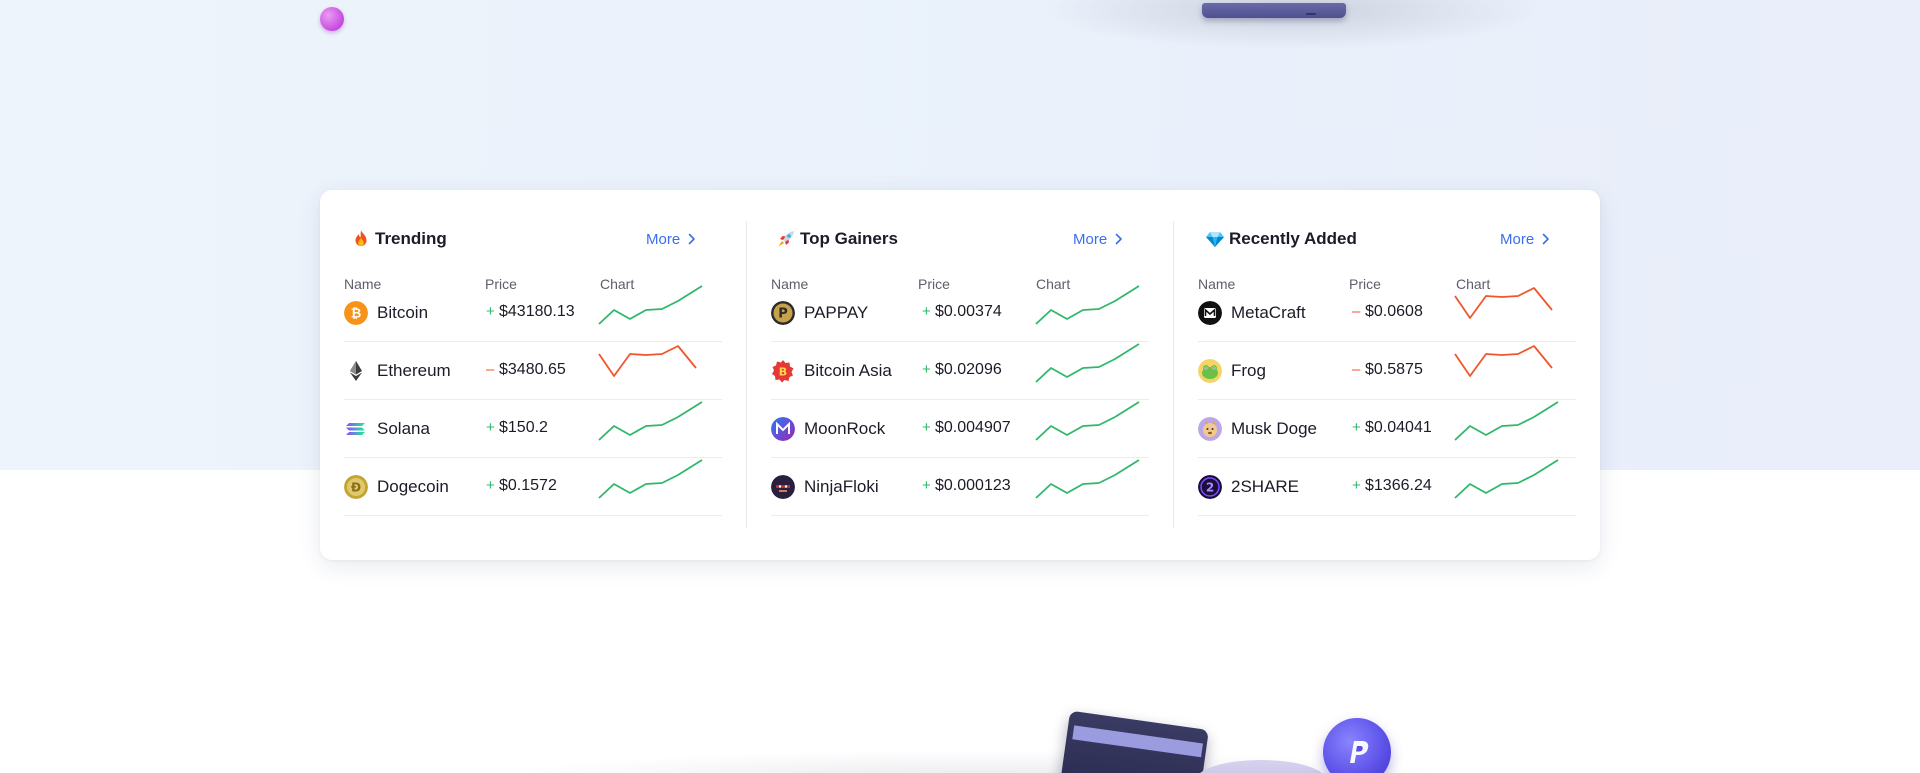  I want to click on section-header: Recently Added, so click(1281, 239).